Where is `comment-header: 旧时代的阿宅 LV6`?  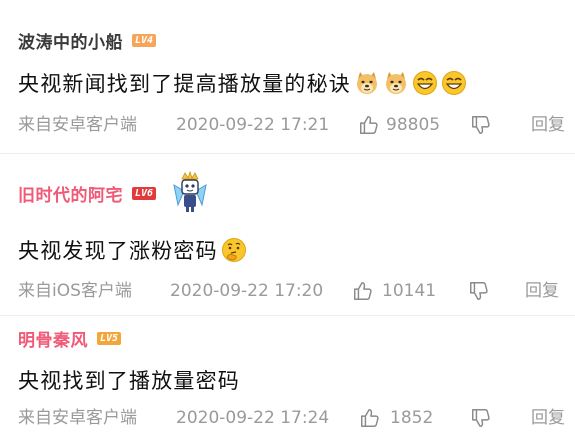
comment-header: 旧时代的阿宅 LV6 is located at coordinates (115, 193).